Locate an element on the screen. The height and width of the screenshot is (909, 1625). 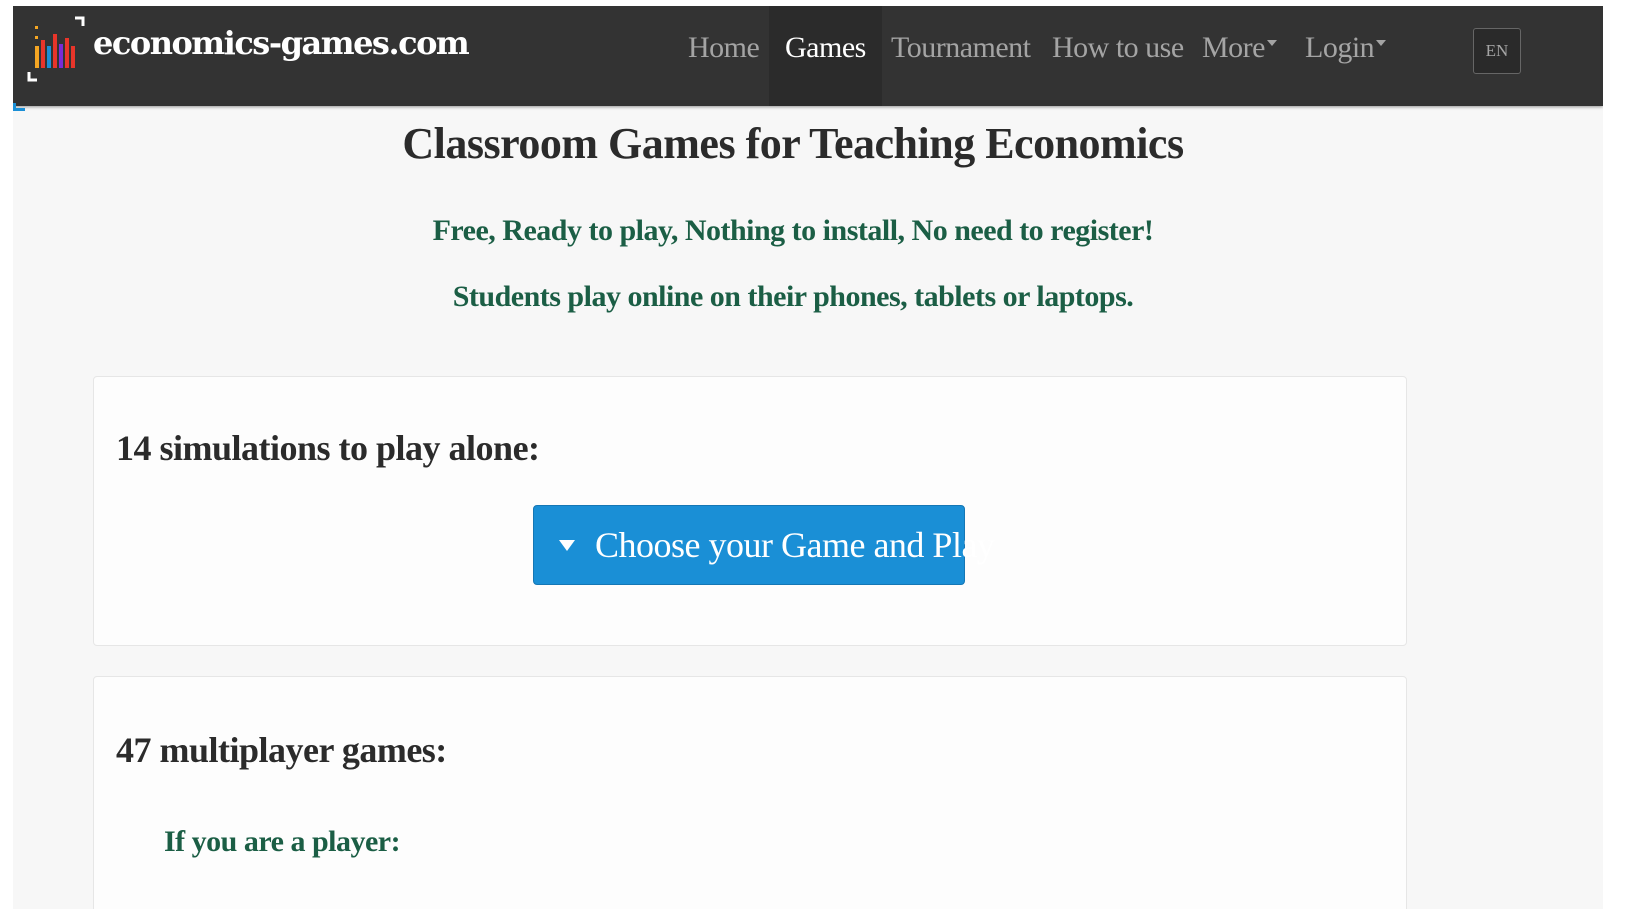
nav-more-dropdown: More is located at coordinates (1239, 56).